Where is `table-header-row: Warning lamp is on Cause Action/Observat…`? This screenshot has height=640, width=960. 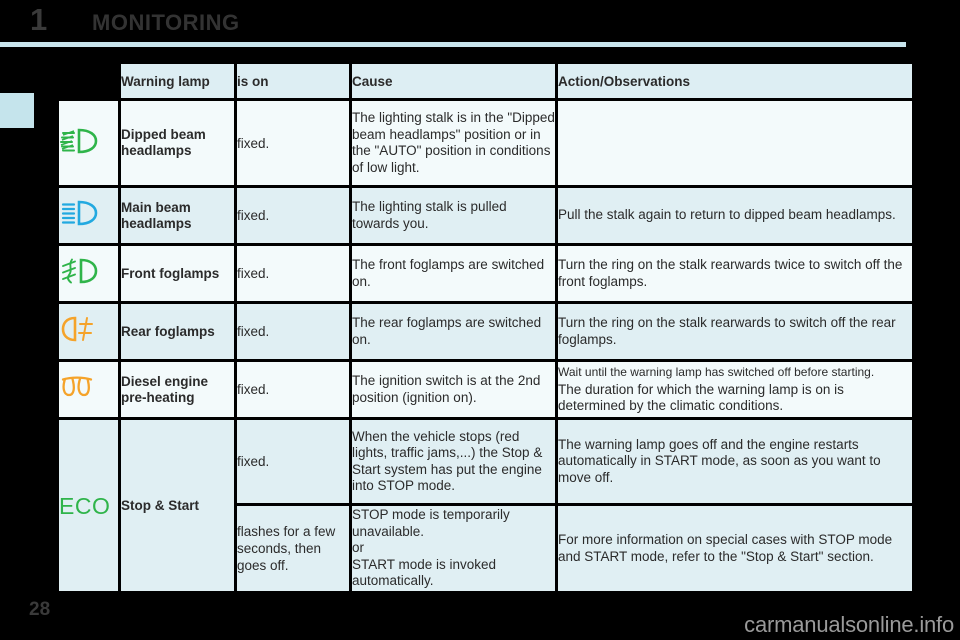
table-header-row: Warning lamp is on Cause Action/Observat… is located at coordinates (485, 81).